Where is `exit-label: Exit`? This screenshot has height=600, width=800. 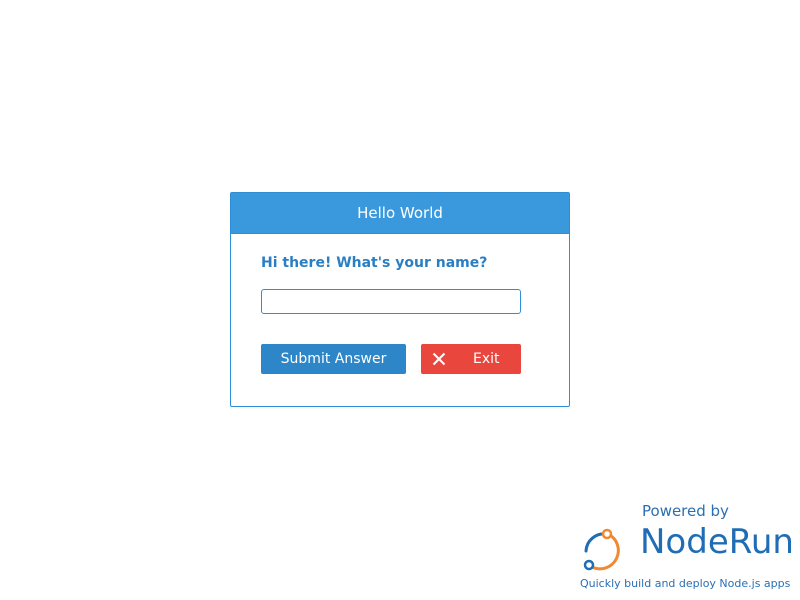 exit-label: Exit is located at coordinates (486, 359).